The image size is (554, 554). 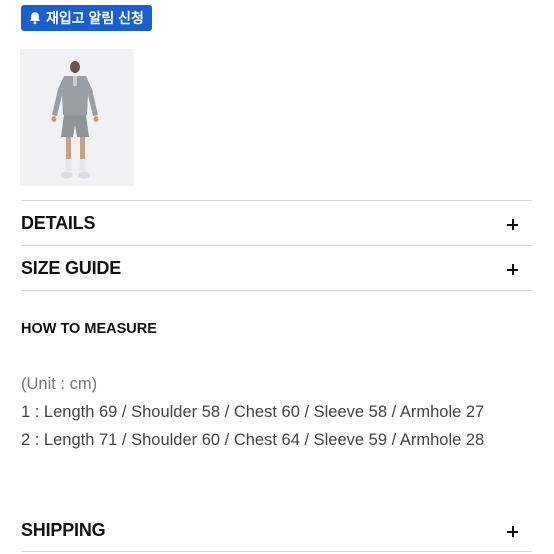 I want to click on expand-size-guide-plus-icon, so click(x=512, y=269).